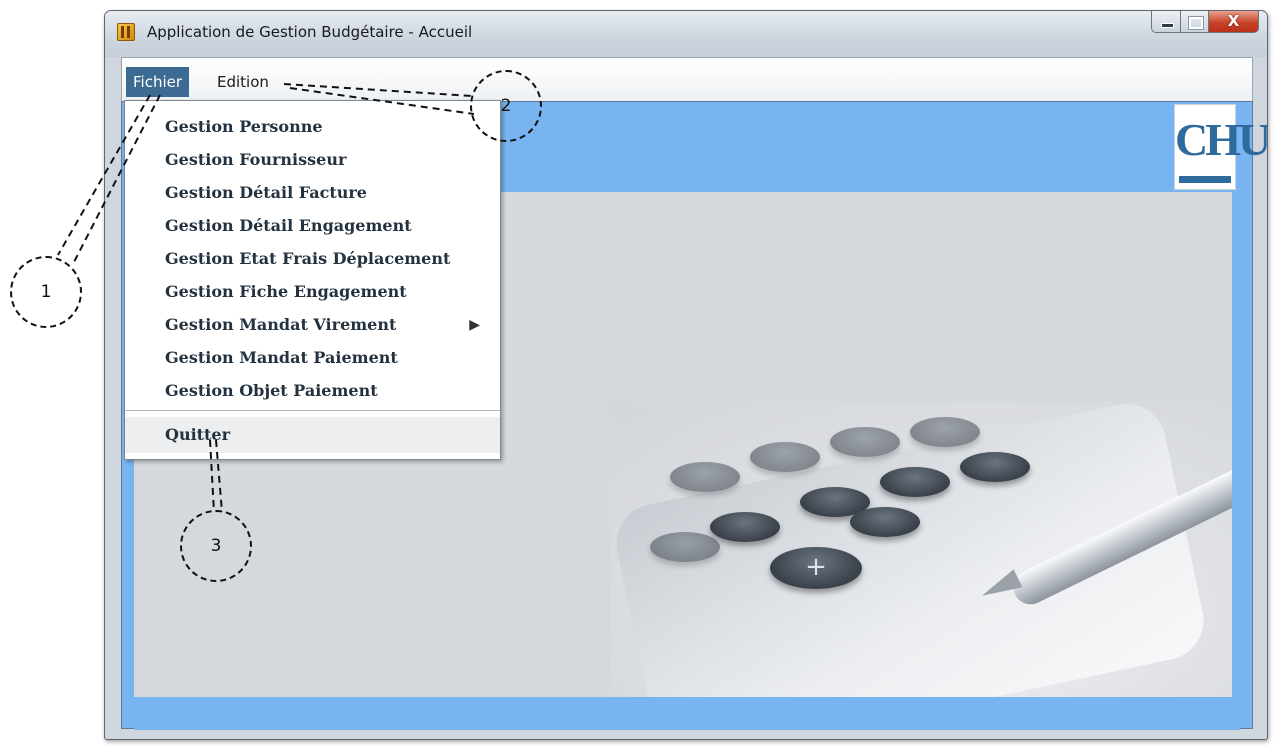 The height and width of the screenshot is (748, 1284). What do you see at coordinates (474, 325) in the screenshot?
I see `submenu-arrow-icon: ▶` at bounding box center [474, 325].